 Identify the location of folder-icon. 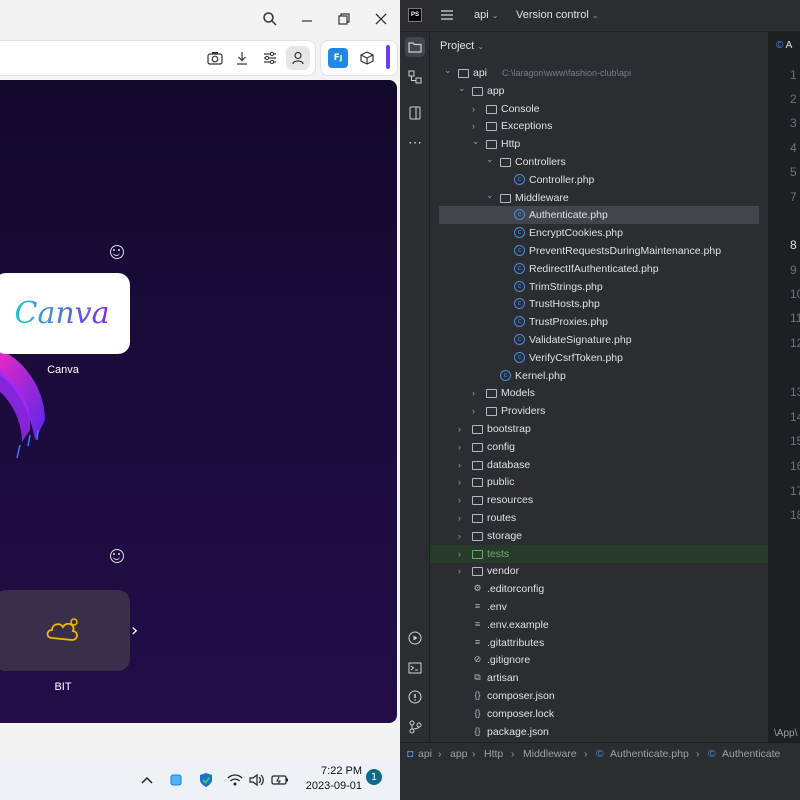
(415, 47).